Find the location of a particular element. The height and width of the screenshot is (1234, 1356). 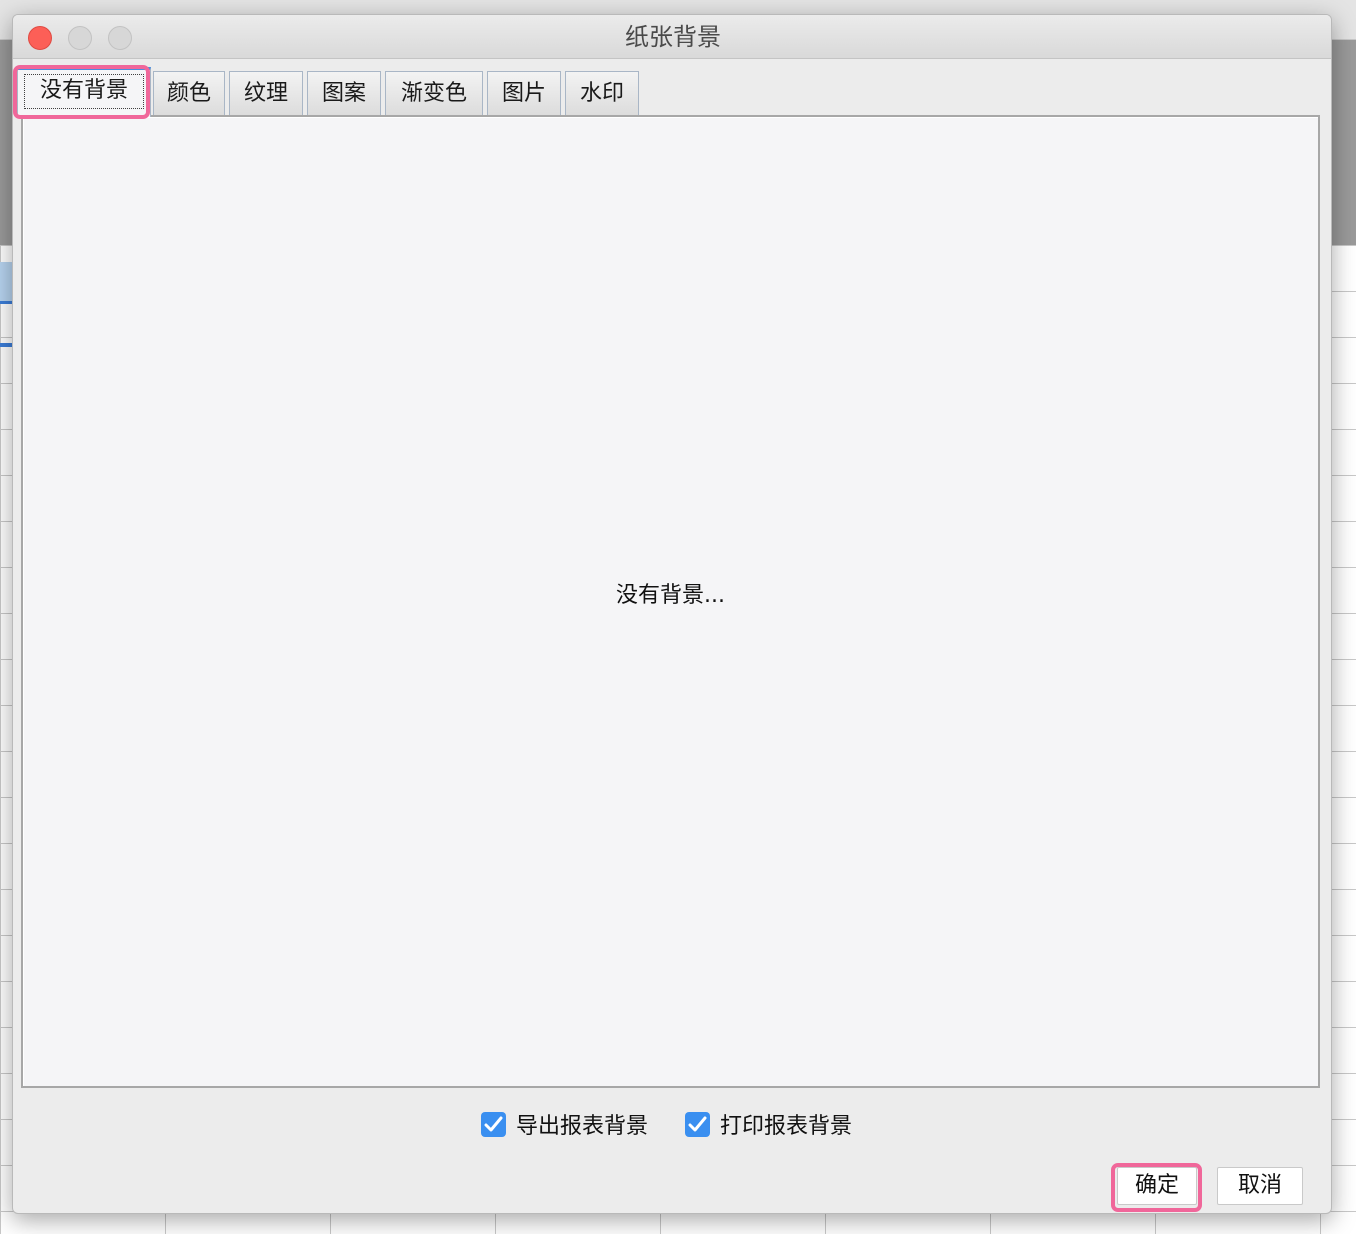

dialog-titlebar: 纸张背景 is located at coordinates (672, 37).